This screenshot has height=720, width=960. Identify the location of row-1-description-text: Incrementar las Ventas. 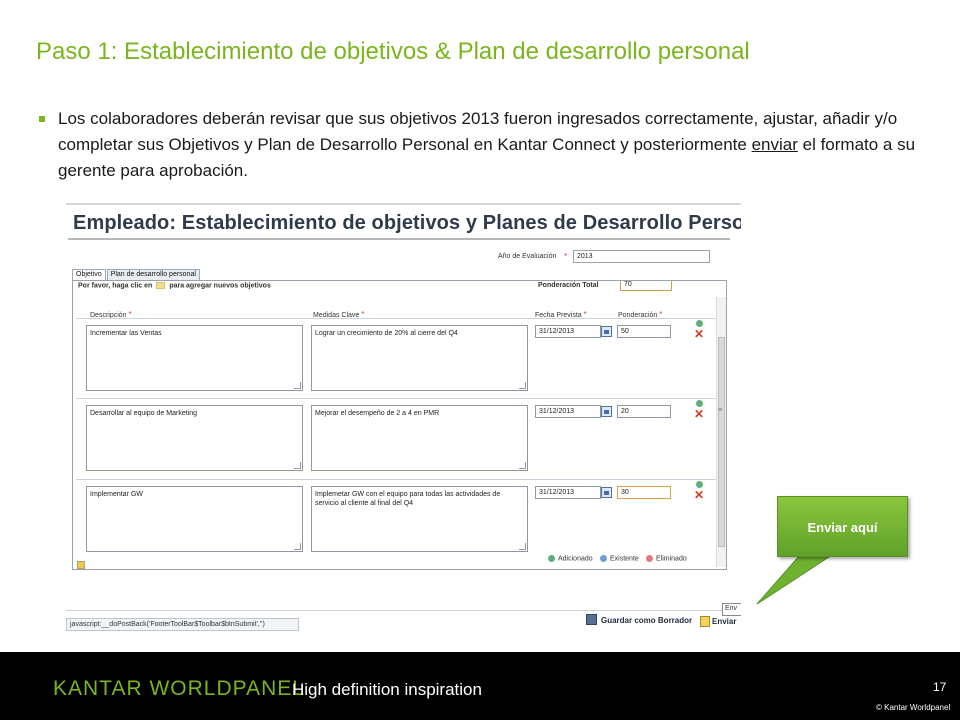
(126, 333).